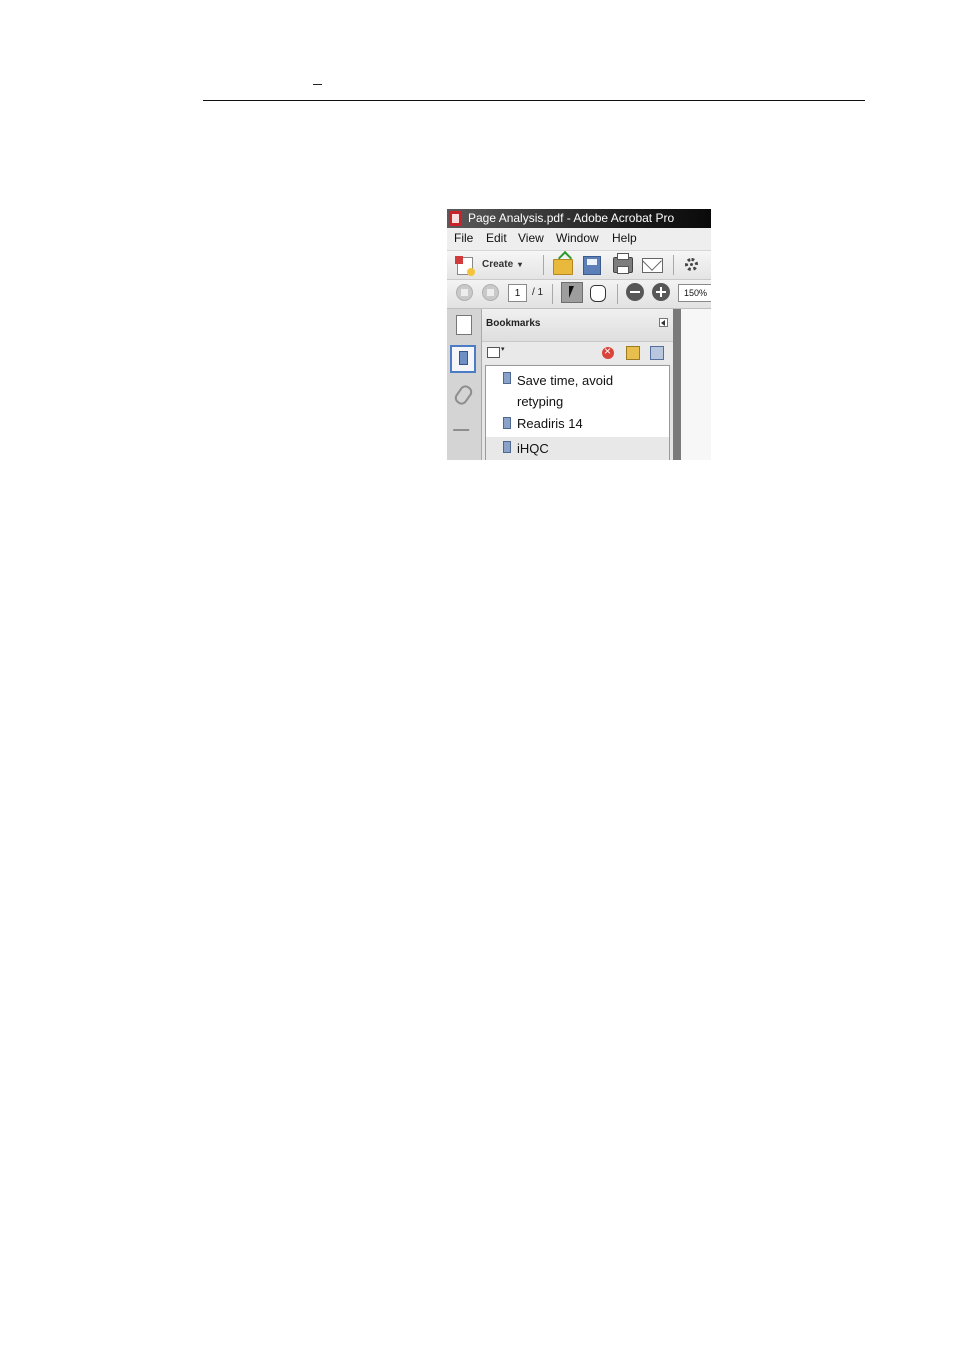 The width and height of the screenshot is (954, 1350). What do you see at coordinates (663, 322) in the screenshot?
I see `collapse-icon` at bounding box center [663, 322].